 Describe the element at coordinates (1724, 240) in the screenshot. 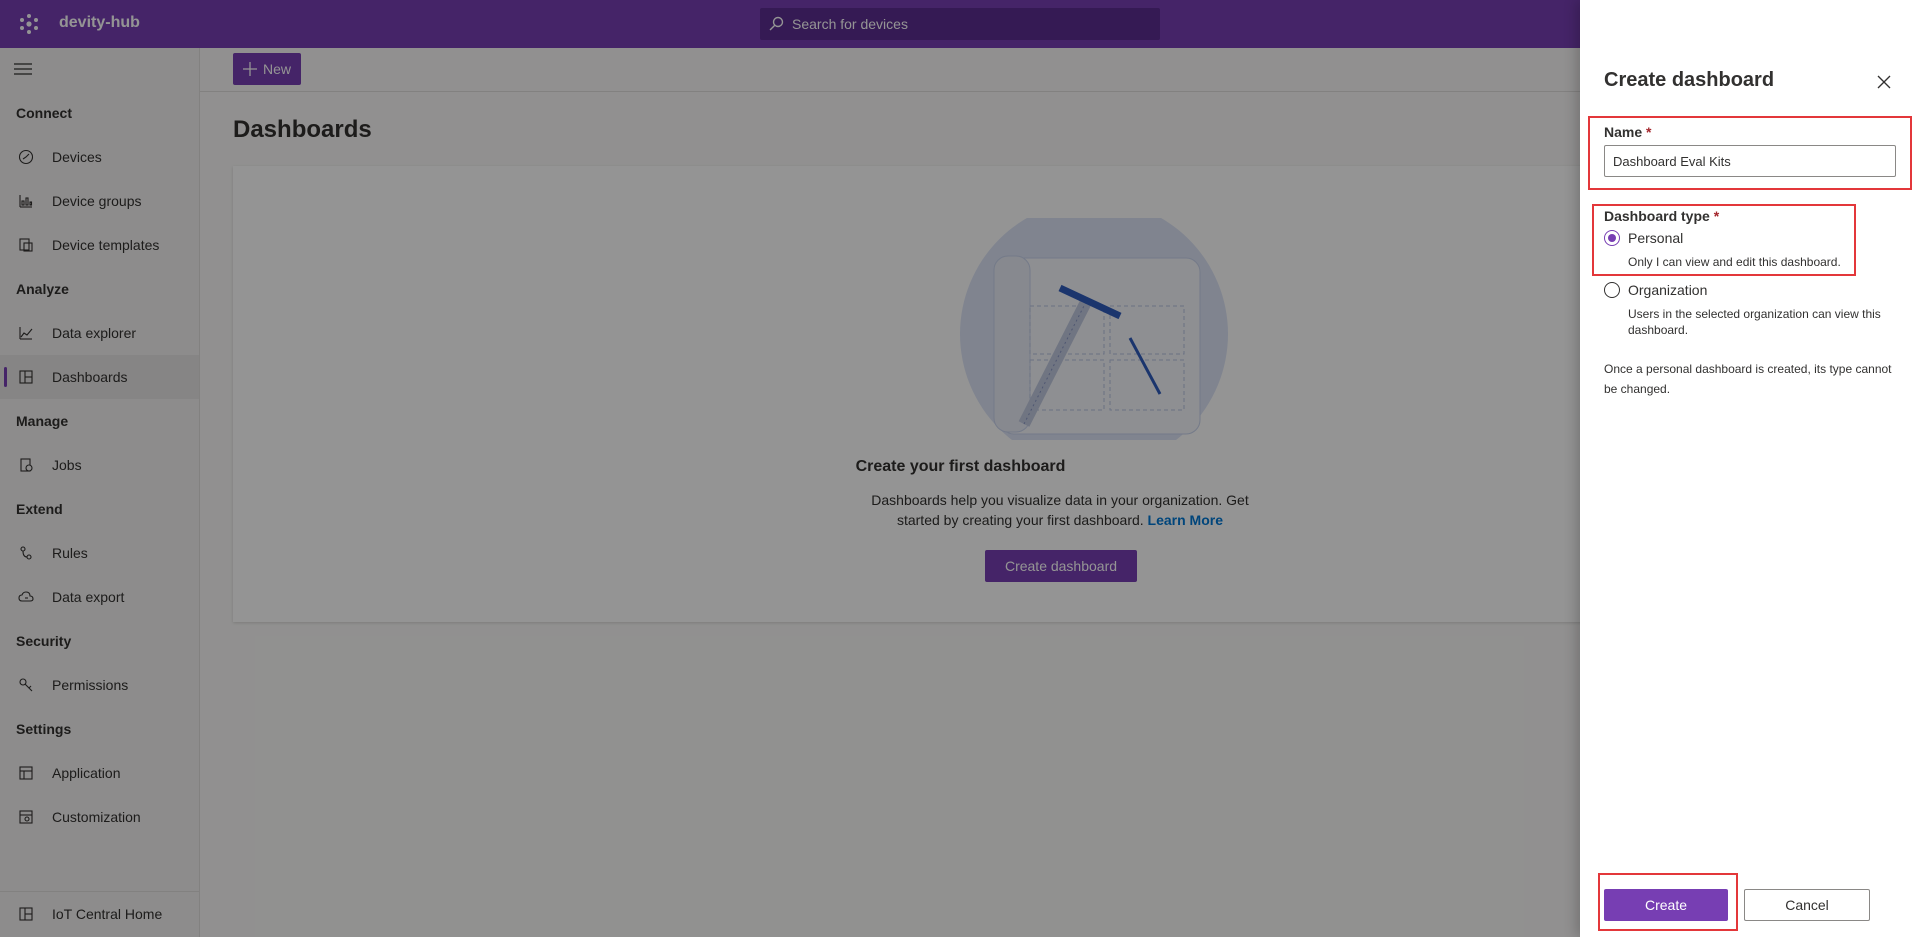

I see `highlight-dashboard-type` at that location.